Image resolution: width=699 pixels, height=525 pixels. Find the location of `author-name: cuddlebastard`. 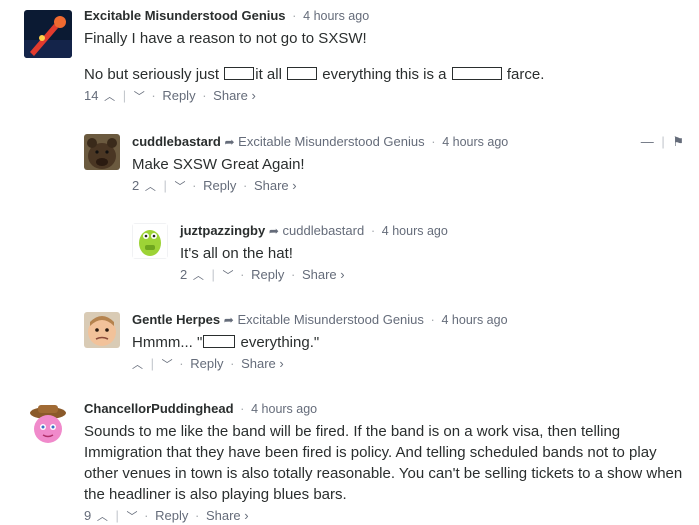

author-name: cuddlebastard is located at coordinates (176, 141).